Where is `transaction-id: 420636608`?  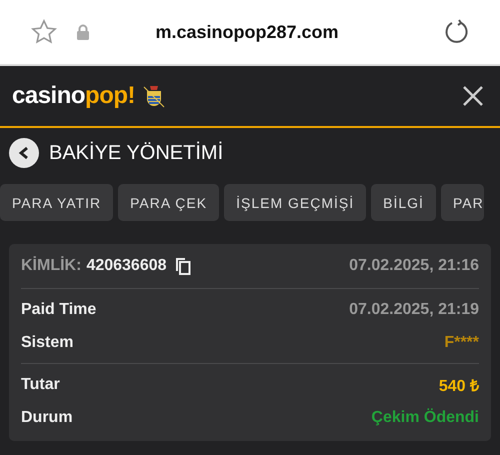 transaction-id: 420636608 is located at coordinates (126, 266).